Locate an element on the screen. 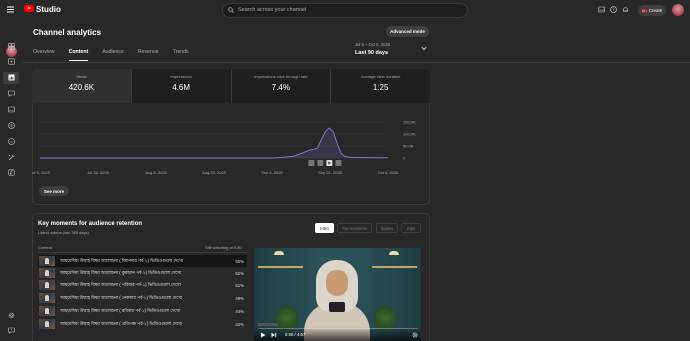 The height and width of the screenshot is (341, 690). y-tick-label: 0 is located at coordinates (404, 158).